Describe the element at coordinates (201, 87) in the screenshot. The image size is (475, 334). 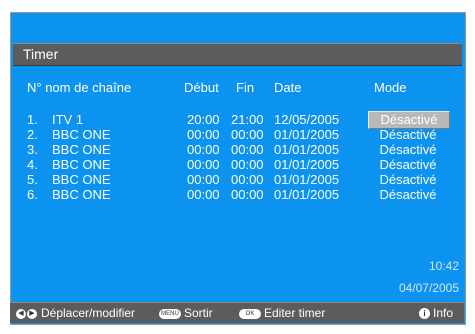
I see `column-header-debut: Début` at that location.